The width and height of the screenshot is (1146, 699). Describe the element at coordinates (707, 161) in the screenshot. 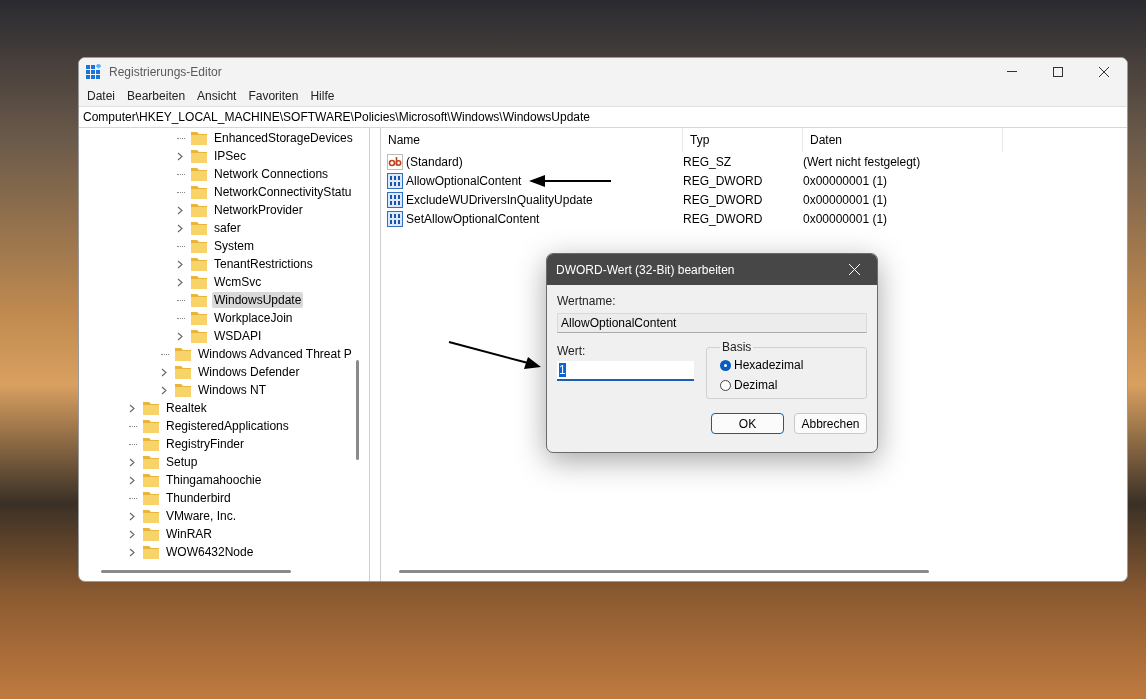

I see `value-type: REG_SZ` at that location.